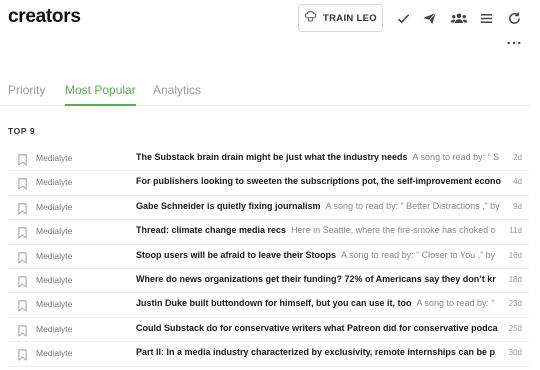 The height and width of the screenshot is (370, 540). Describe the element at coordinates (177, 94) in the screenshot. I see `tab-analytics: Analytics` at that location.